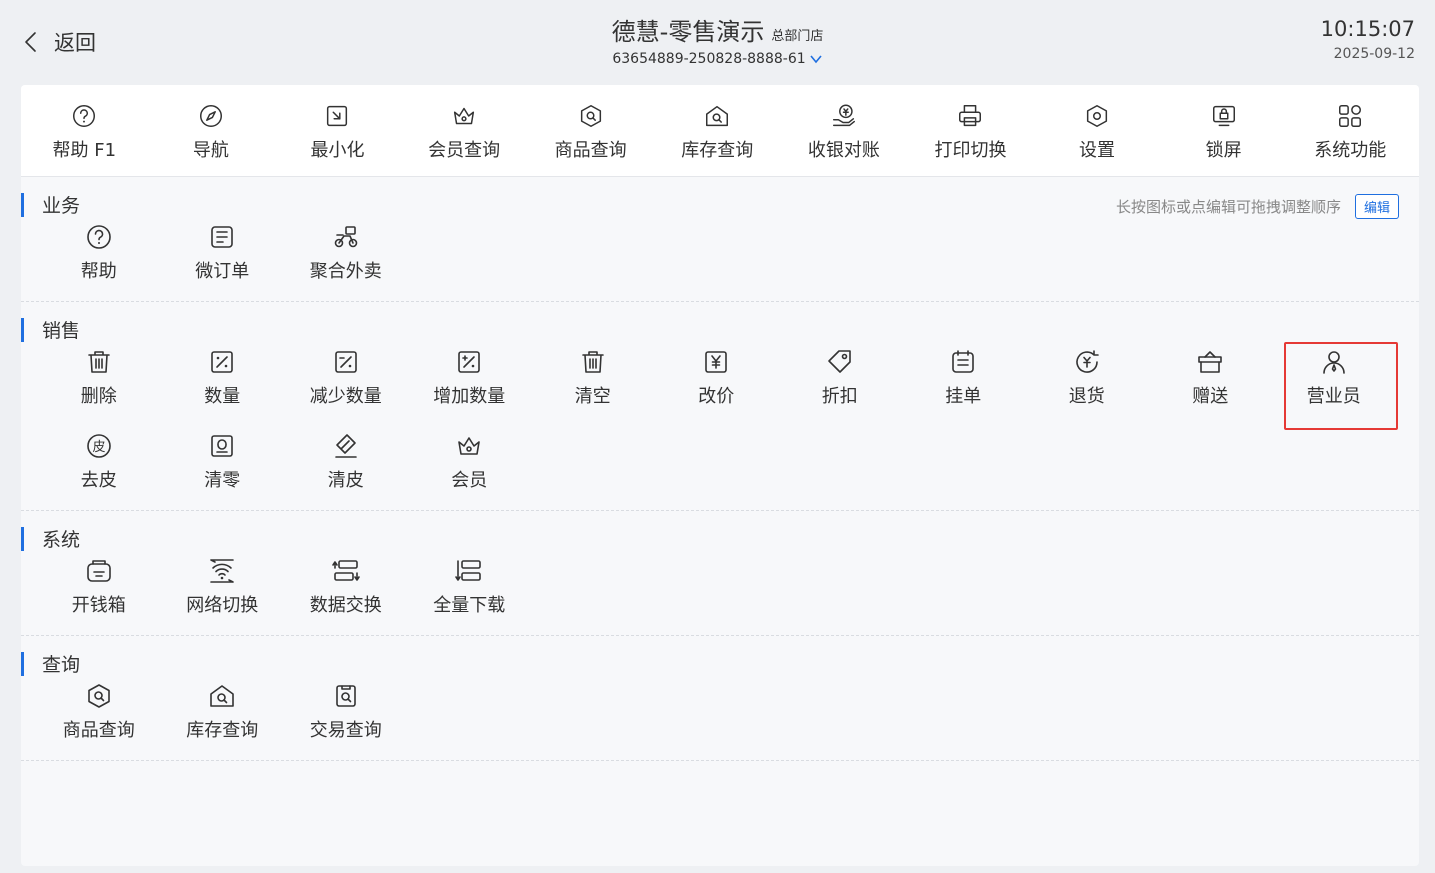 The width and height of the screenshot is (1435, 873). I want to click on toolbar-item-label: 导航, so click(210, 150).